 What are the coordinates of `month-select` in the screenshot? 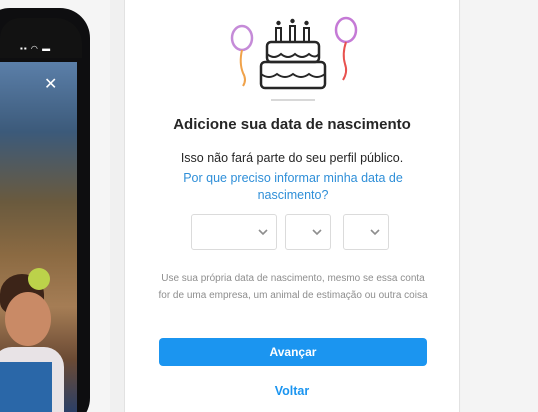 It's located at (234, 232).